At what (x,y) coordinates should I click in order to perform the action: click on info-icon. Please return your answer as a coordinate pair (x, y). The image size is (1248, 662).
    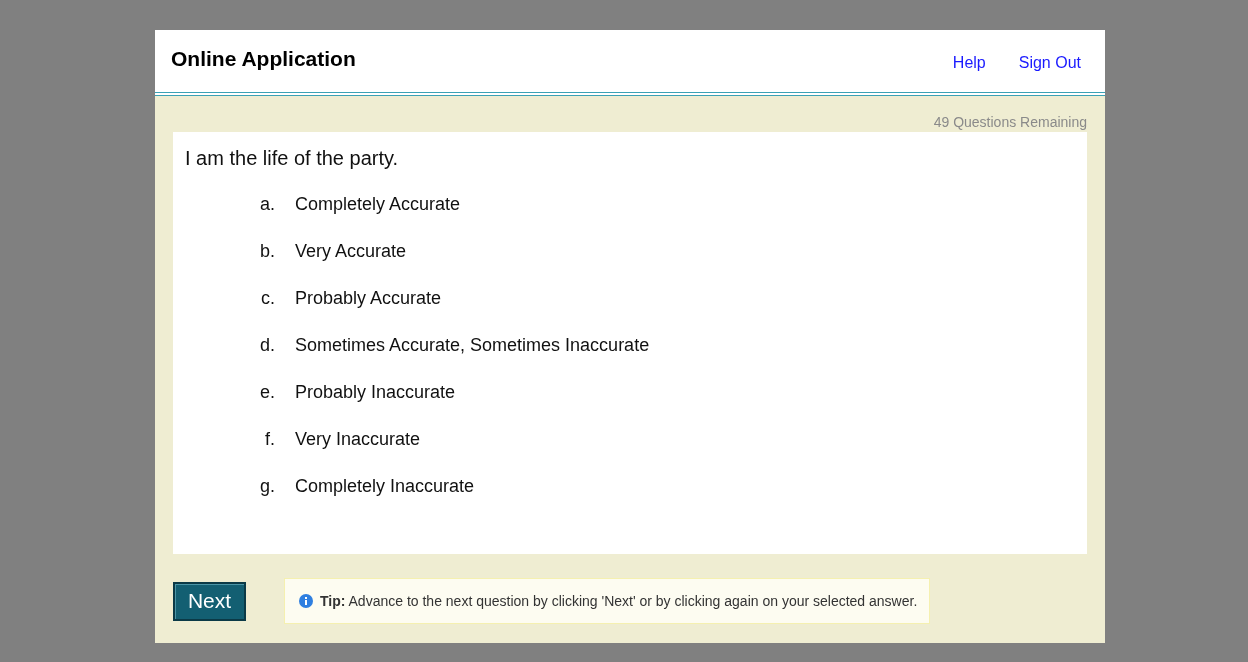
    Looking at the image, I should click on (306, 601).